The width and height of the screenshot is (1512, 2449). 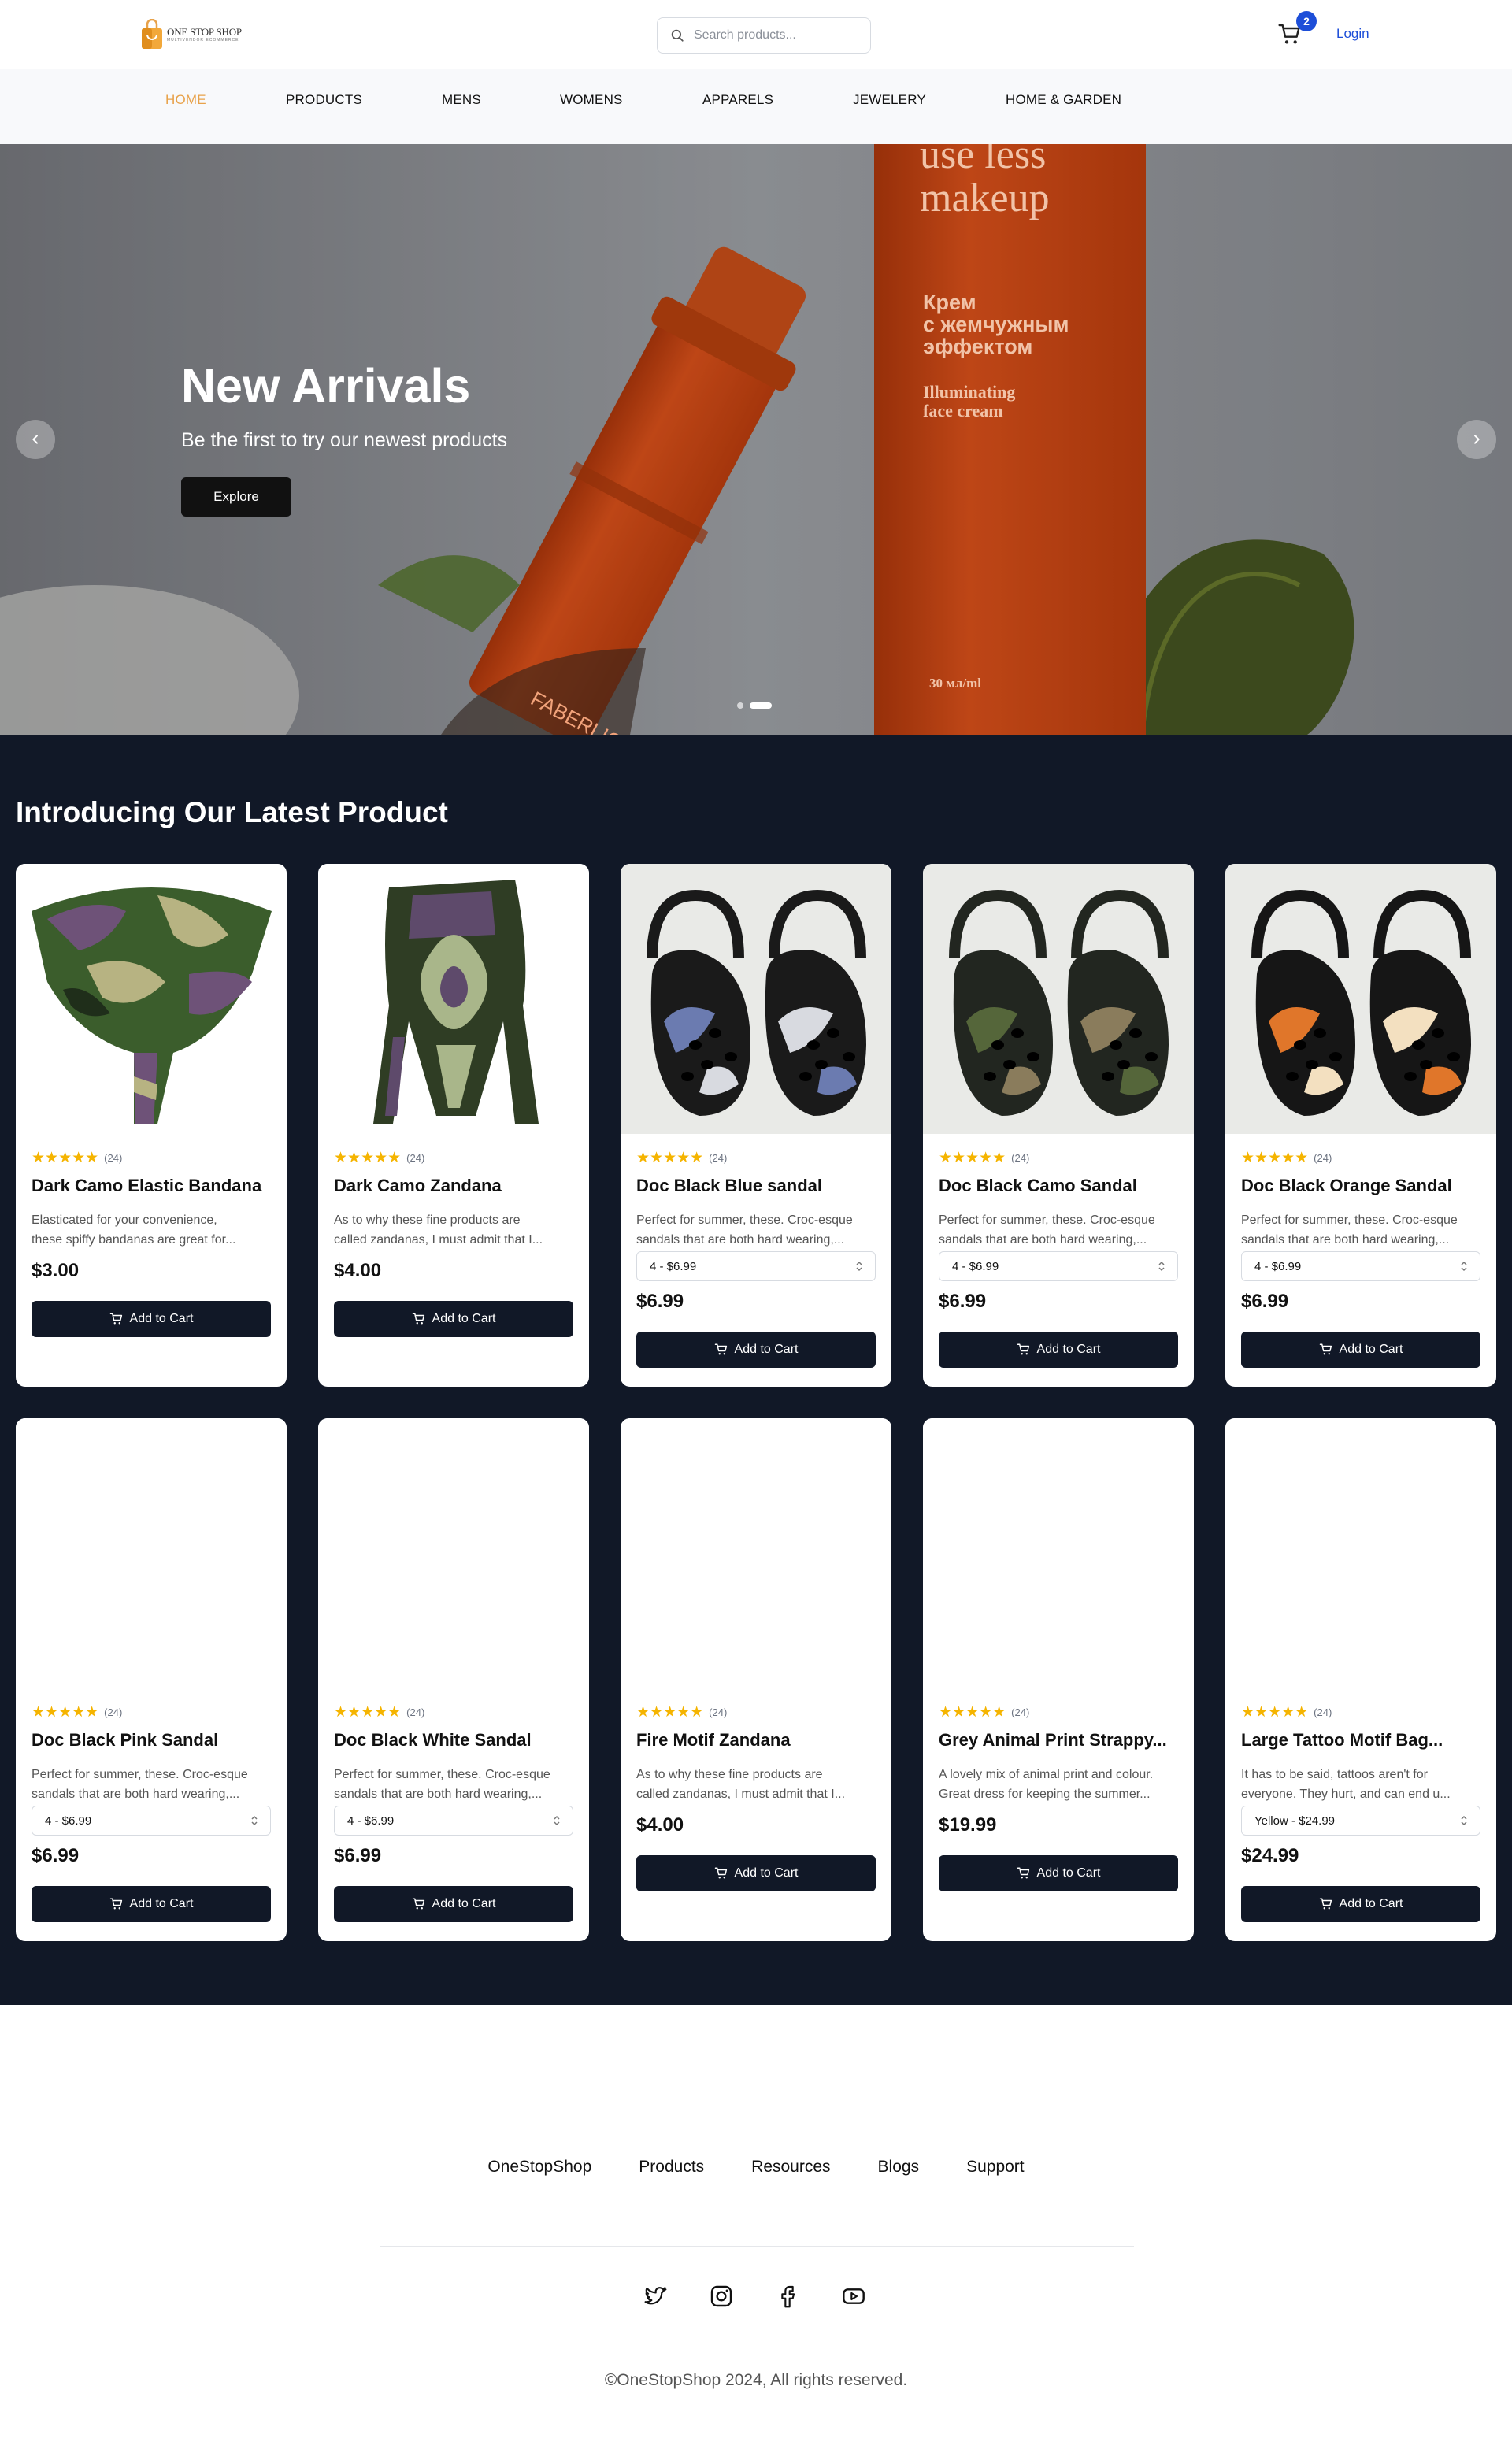 I want to click on carousel-prev-button, so click(x=35, y=440).